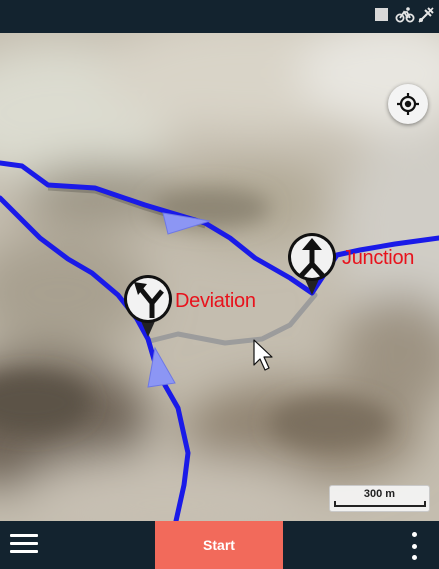  I want to click on status-icons, so click(404, 15).